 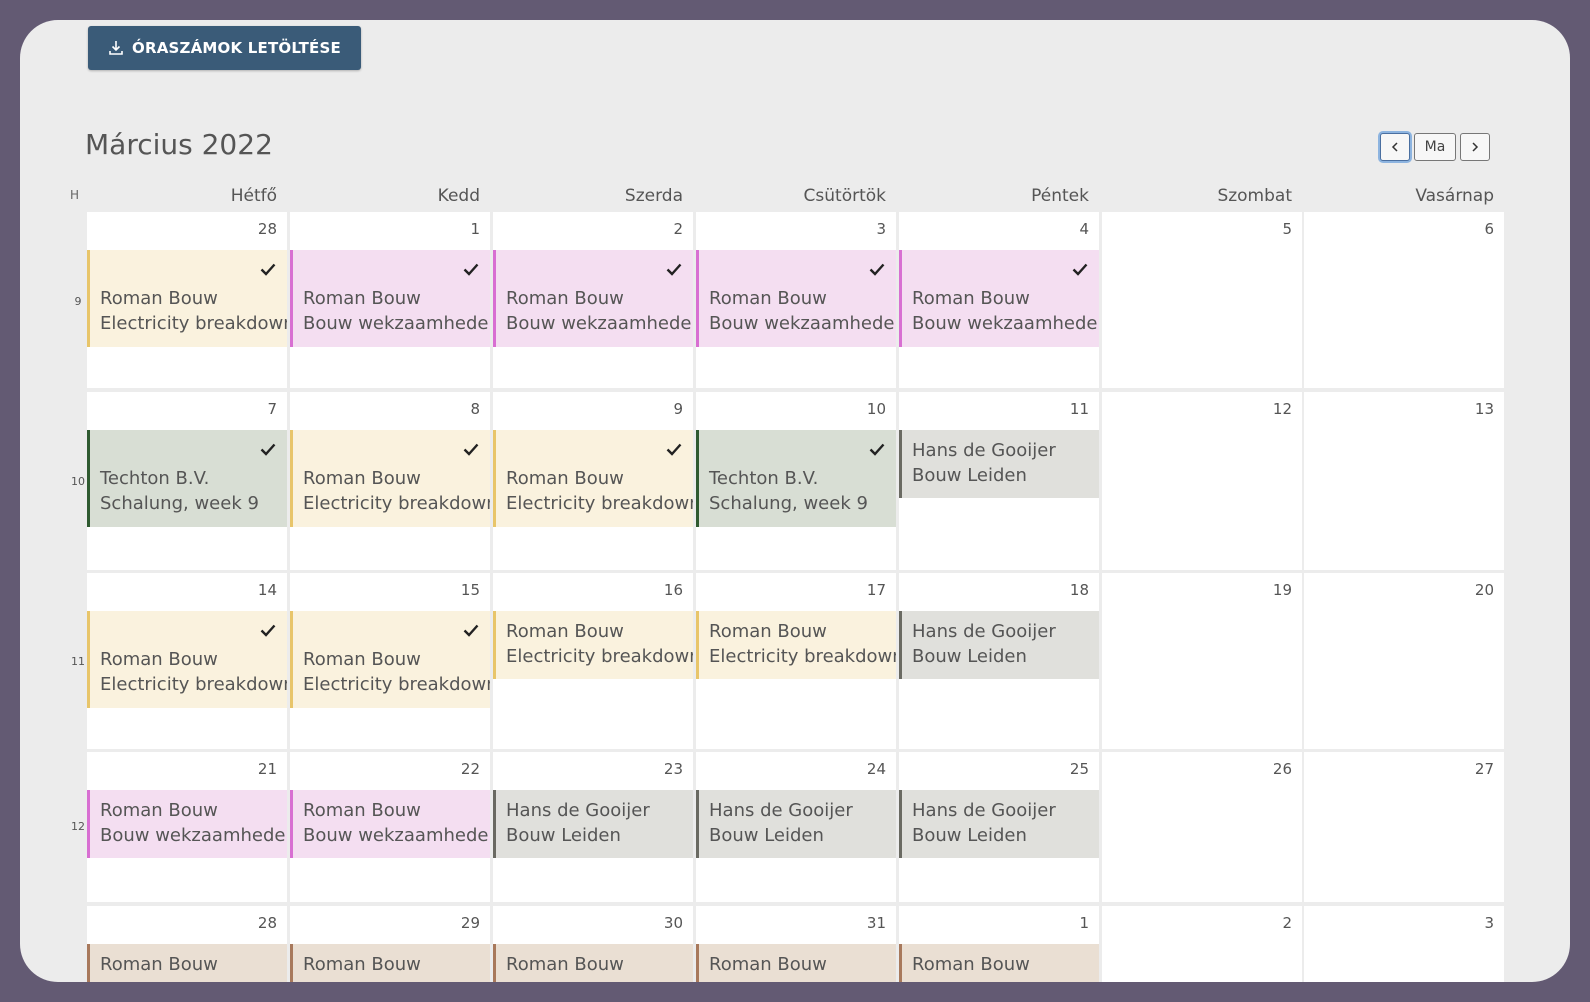 What do you see at coordinates (396, 323) in the screenshot?
I see `event-project: Bouw wekzaamheden` at bounding box center [396, 323].